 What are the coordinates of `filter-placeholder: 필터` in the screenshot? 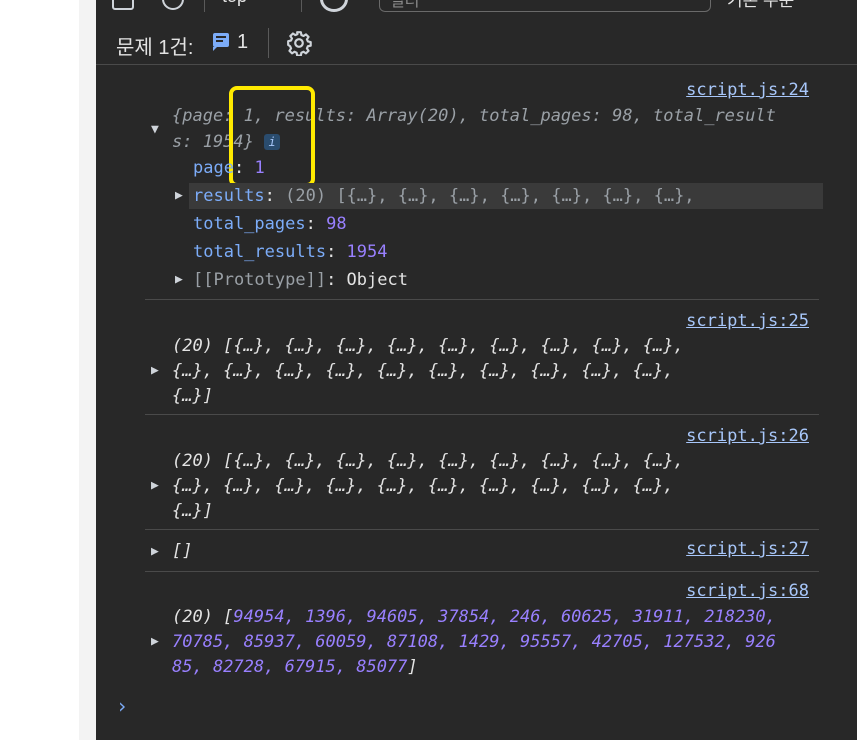 It's located at (405, 5).